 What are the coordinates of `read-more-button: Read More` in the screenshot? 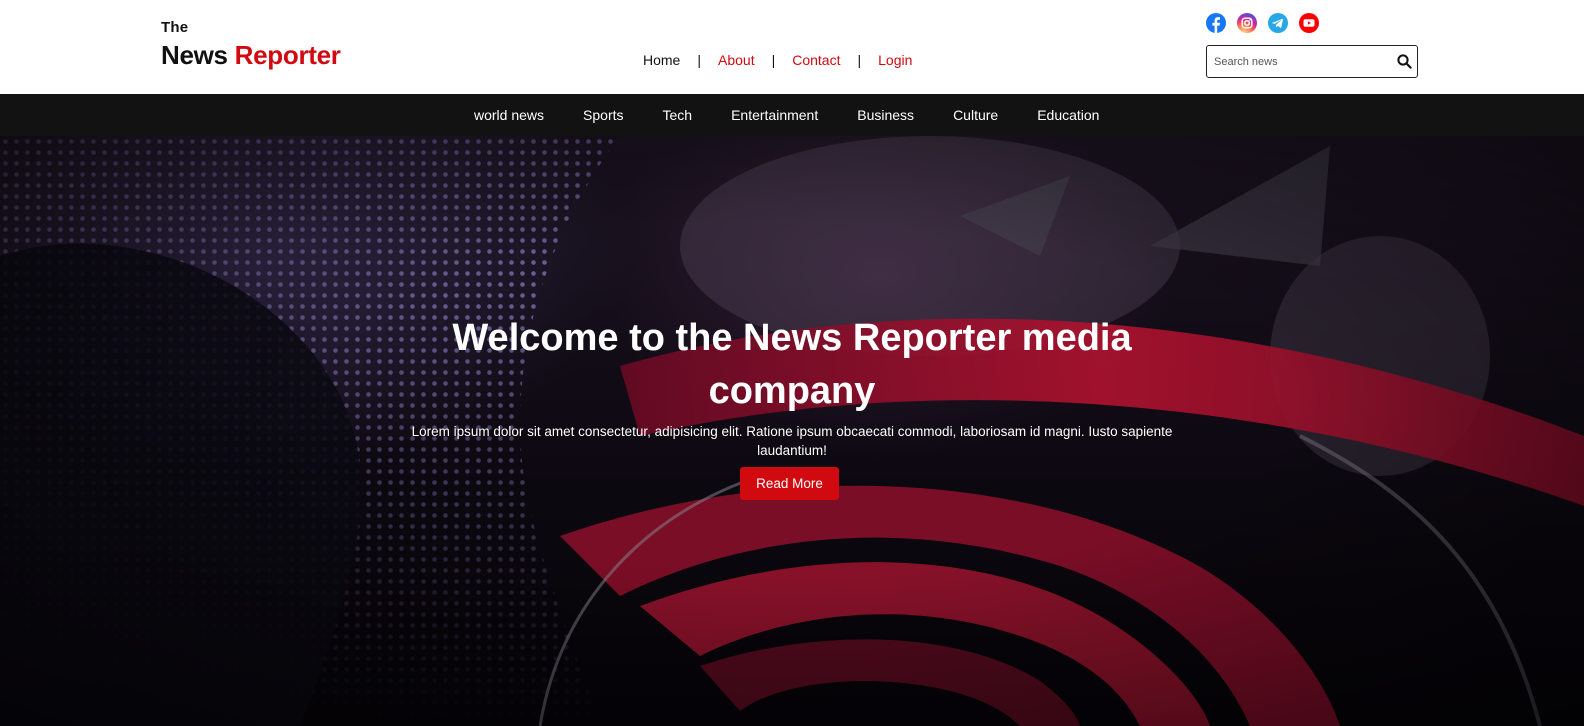 It's located at (789, 483).